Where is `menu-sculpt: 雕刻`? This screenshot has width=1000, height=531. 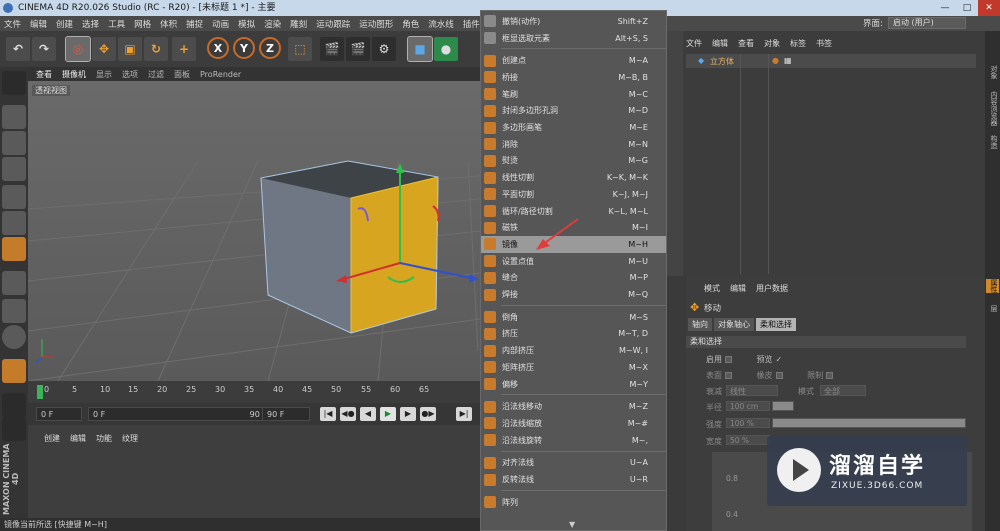 menu-sculpt: 雕刻 is located at coordinates (298, 24).